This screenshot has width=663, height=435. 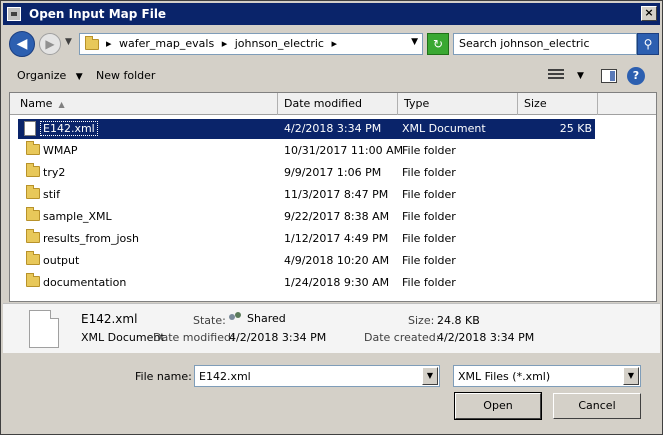 What do you see at coordinates (648, 44) in the screenshot?
I see `search-icon: ⚲` at bounding box center [648, 44].